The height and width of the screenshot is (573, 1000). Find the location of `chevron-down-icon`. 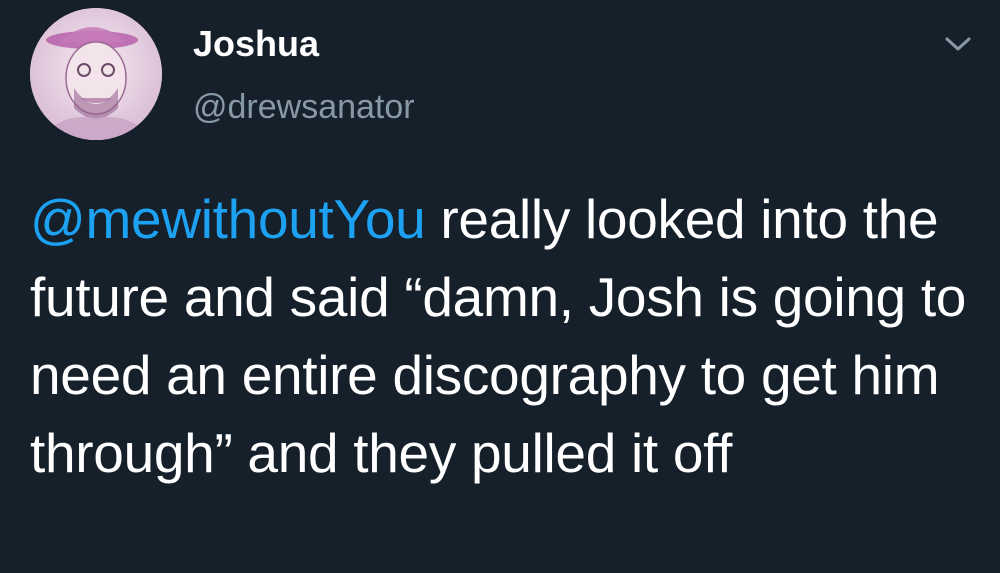

chevron-down-icon is located at coordinates (958, 44).